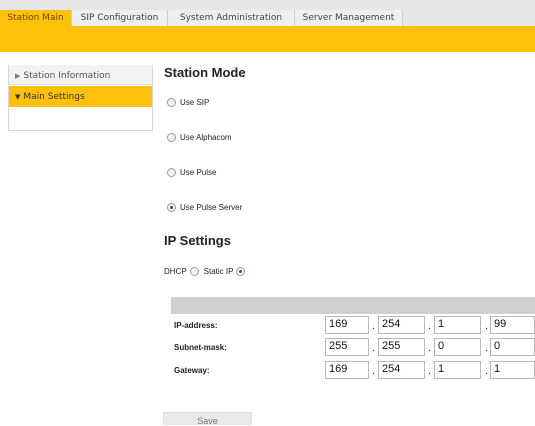 This screenshot has width=535, height=426. Describe the element at coordinates (241, 271) in the screenshot. I see `static-ip-radio` at that location.